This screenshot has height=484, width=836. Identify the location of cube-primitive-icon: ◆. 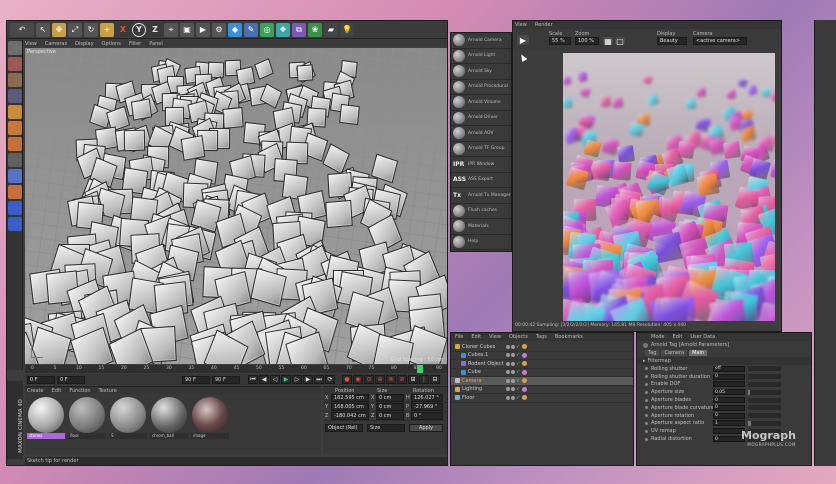
(235, 29).